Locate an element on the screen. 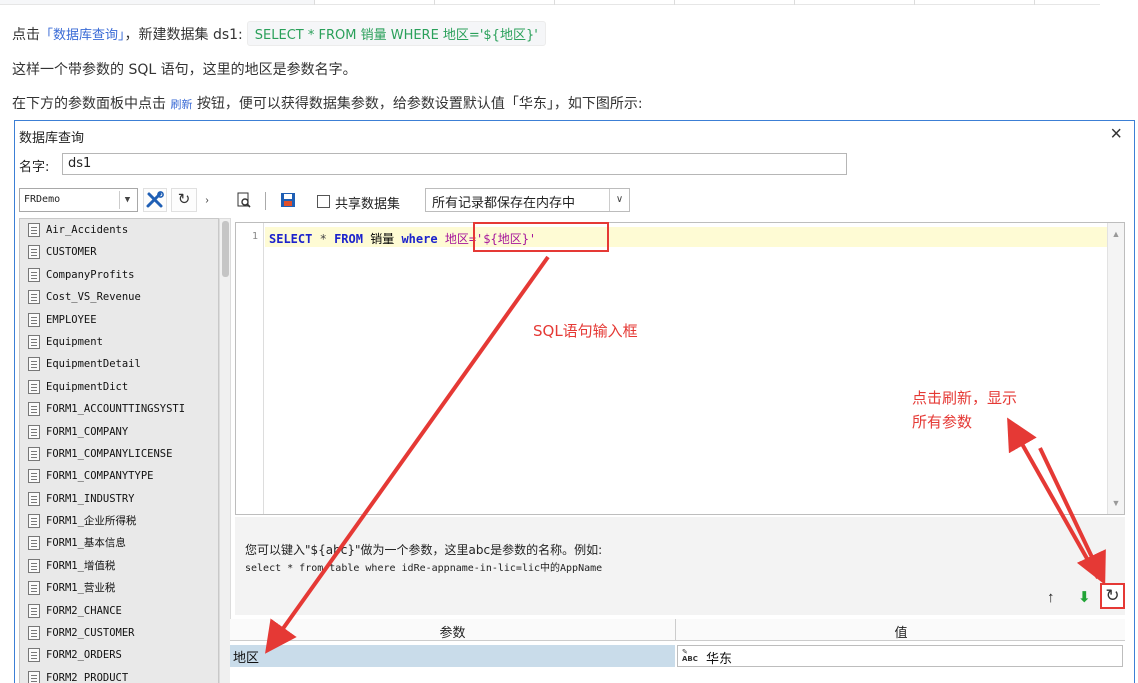 The height and width of the screenshot is (683, 1138). table-name: FORM1_ACCOUNTTINGSYSTI is located at coordinates (116, 409).